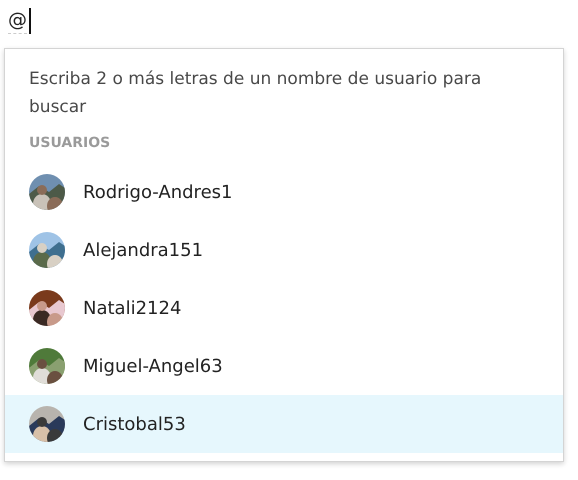  Describe the element at coordinates (284, 424) in the screenshot. I see `user-option: Cristobal53` at that location.